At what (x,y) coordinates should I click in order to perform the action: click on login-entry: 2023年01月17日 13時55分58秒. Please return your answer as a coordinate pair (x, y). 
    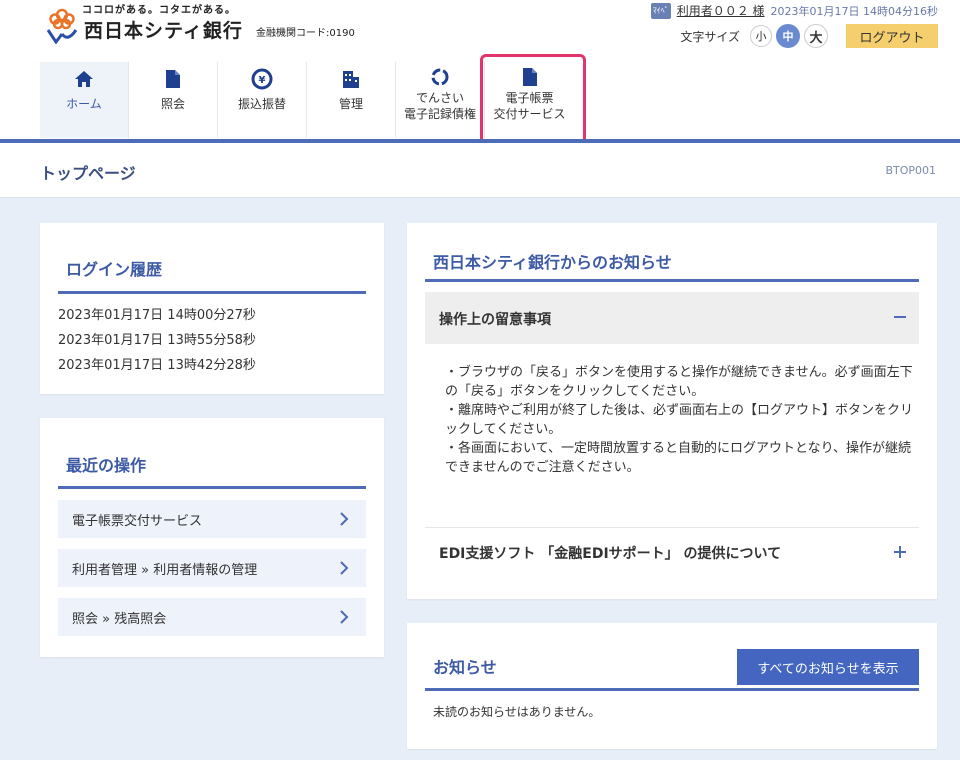
    Looking at the image, I should click on (157, 340).